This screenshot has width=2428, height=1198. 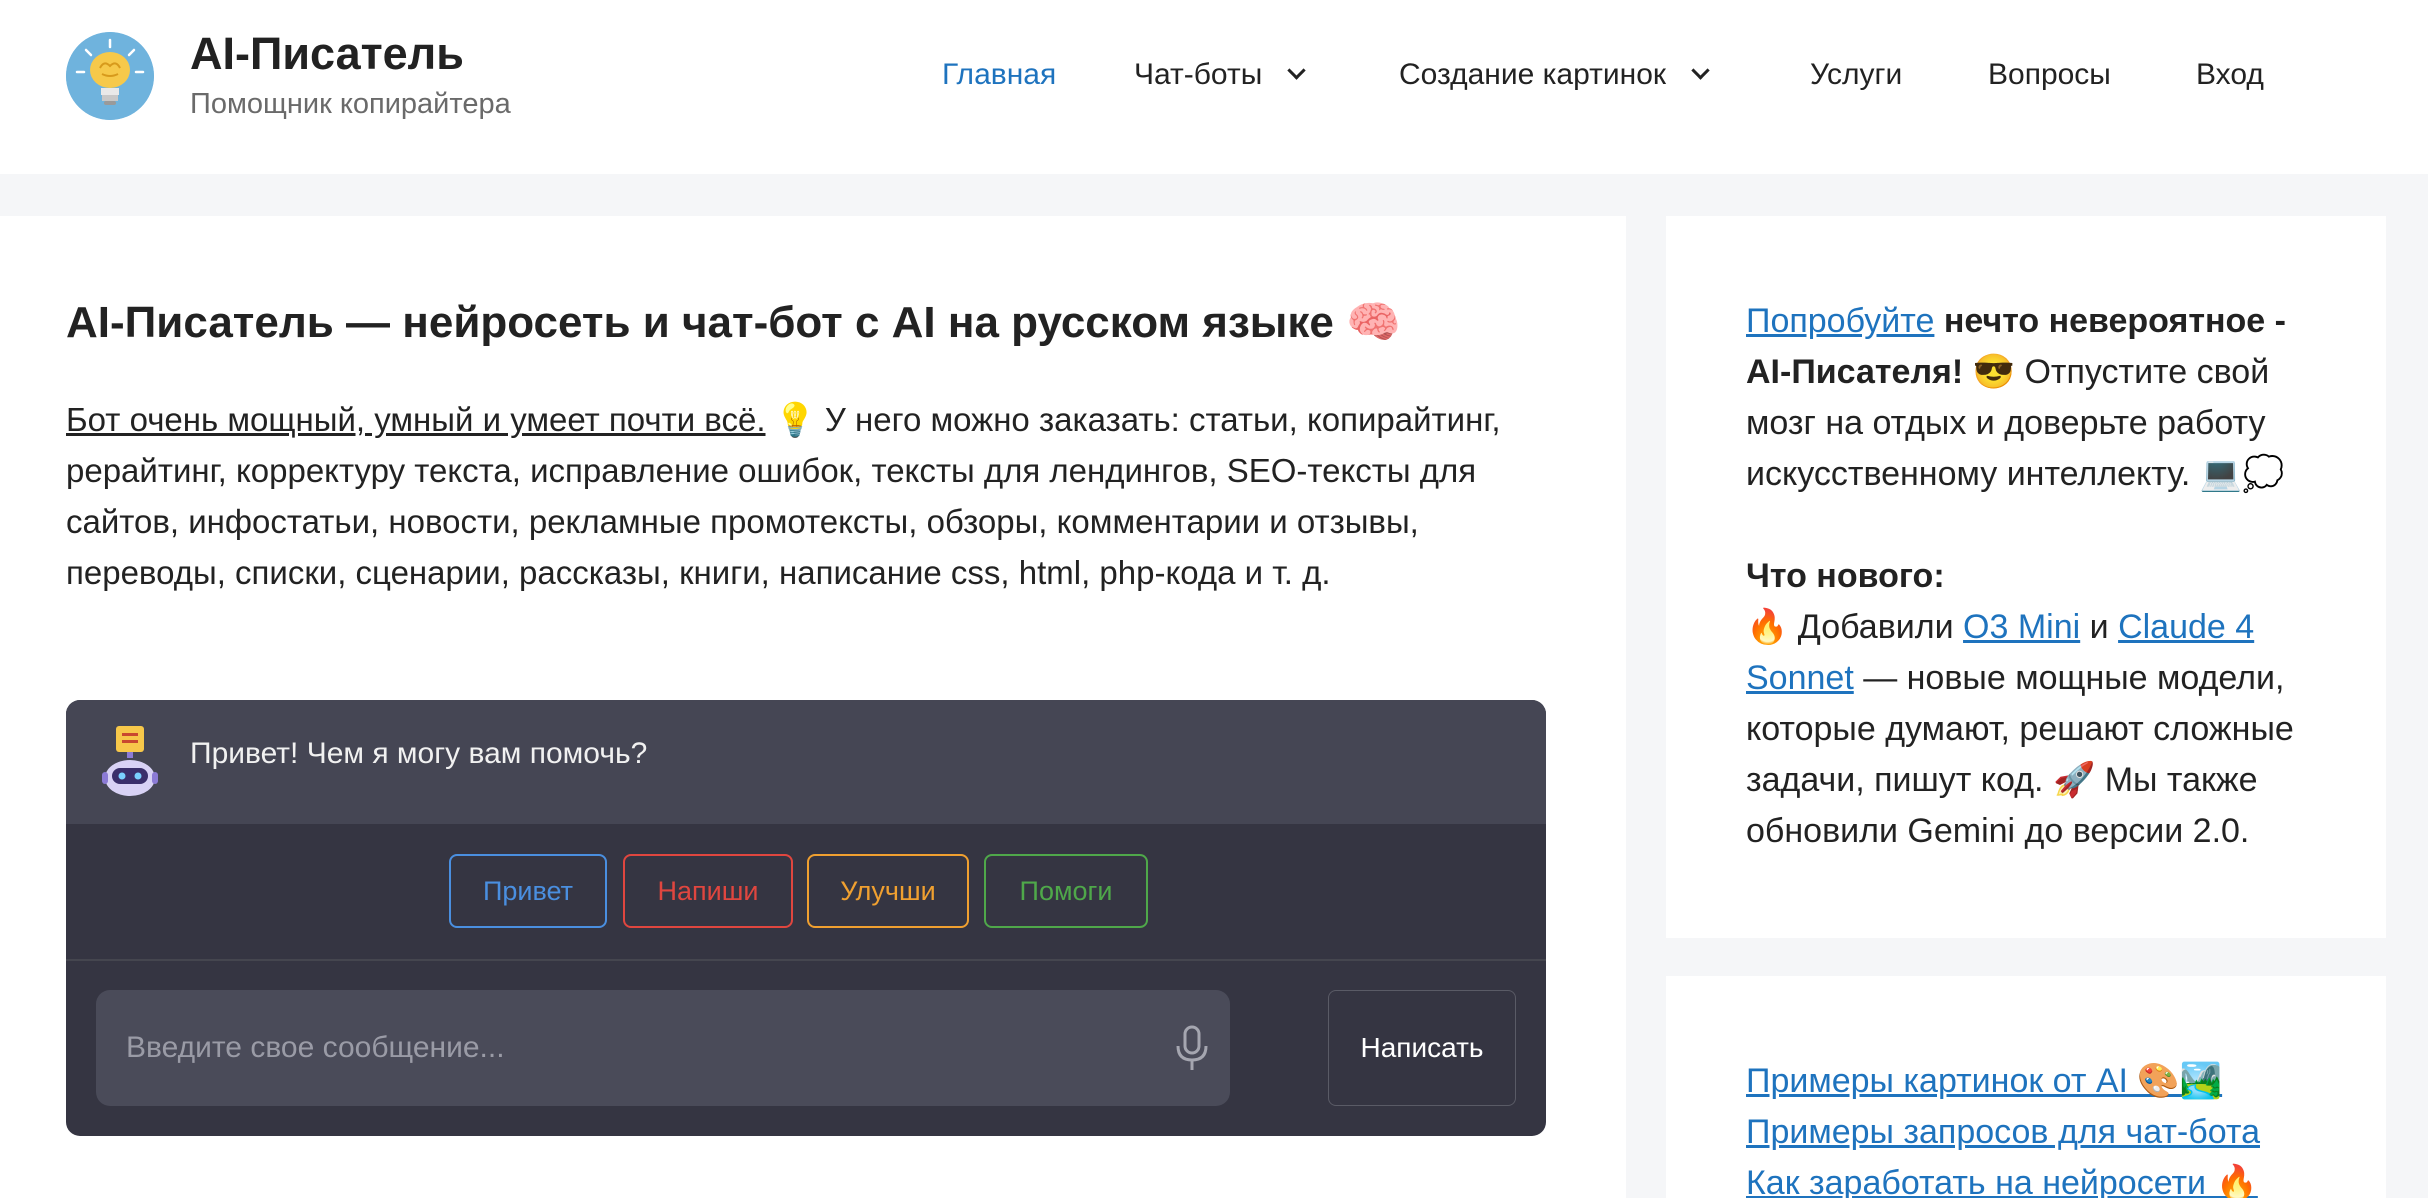 I want to click on bot-greeting: Привет! Чем я могу вам помочь?, so click(x=419, y=753).